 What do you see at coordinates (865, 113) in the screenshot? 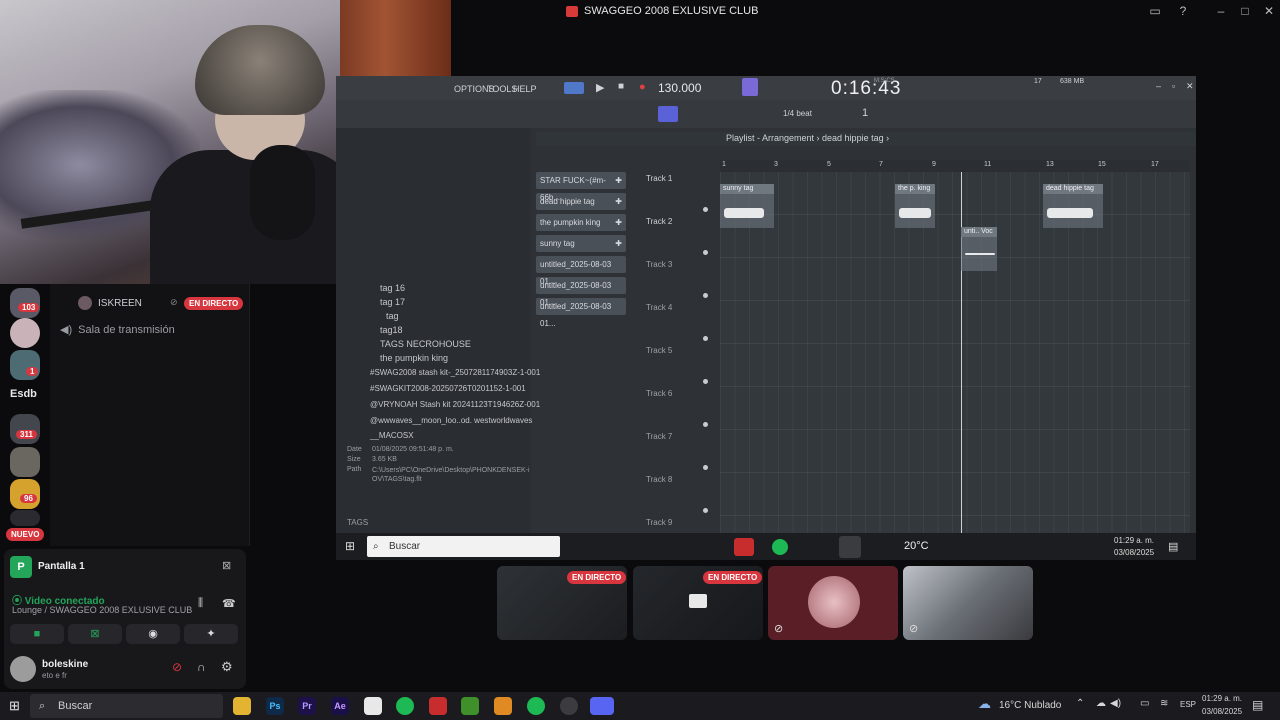
I see `pattern-selector: 1` at bounding box center [865, 113].